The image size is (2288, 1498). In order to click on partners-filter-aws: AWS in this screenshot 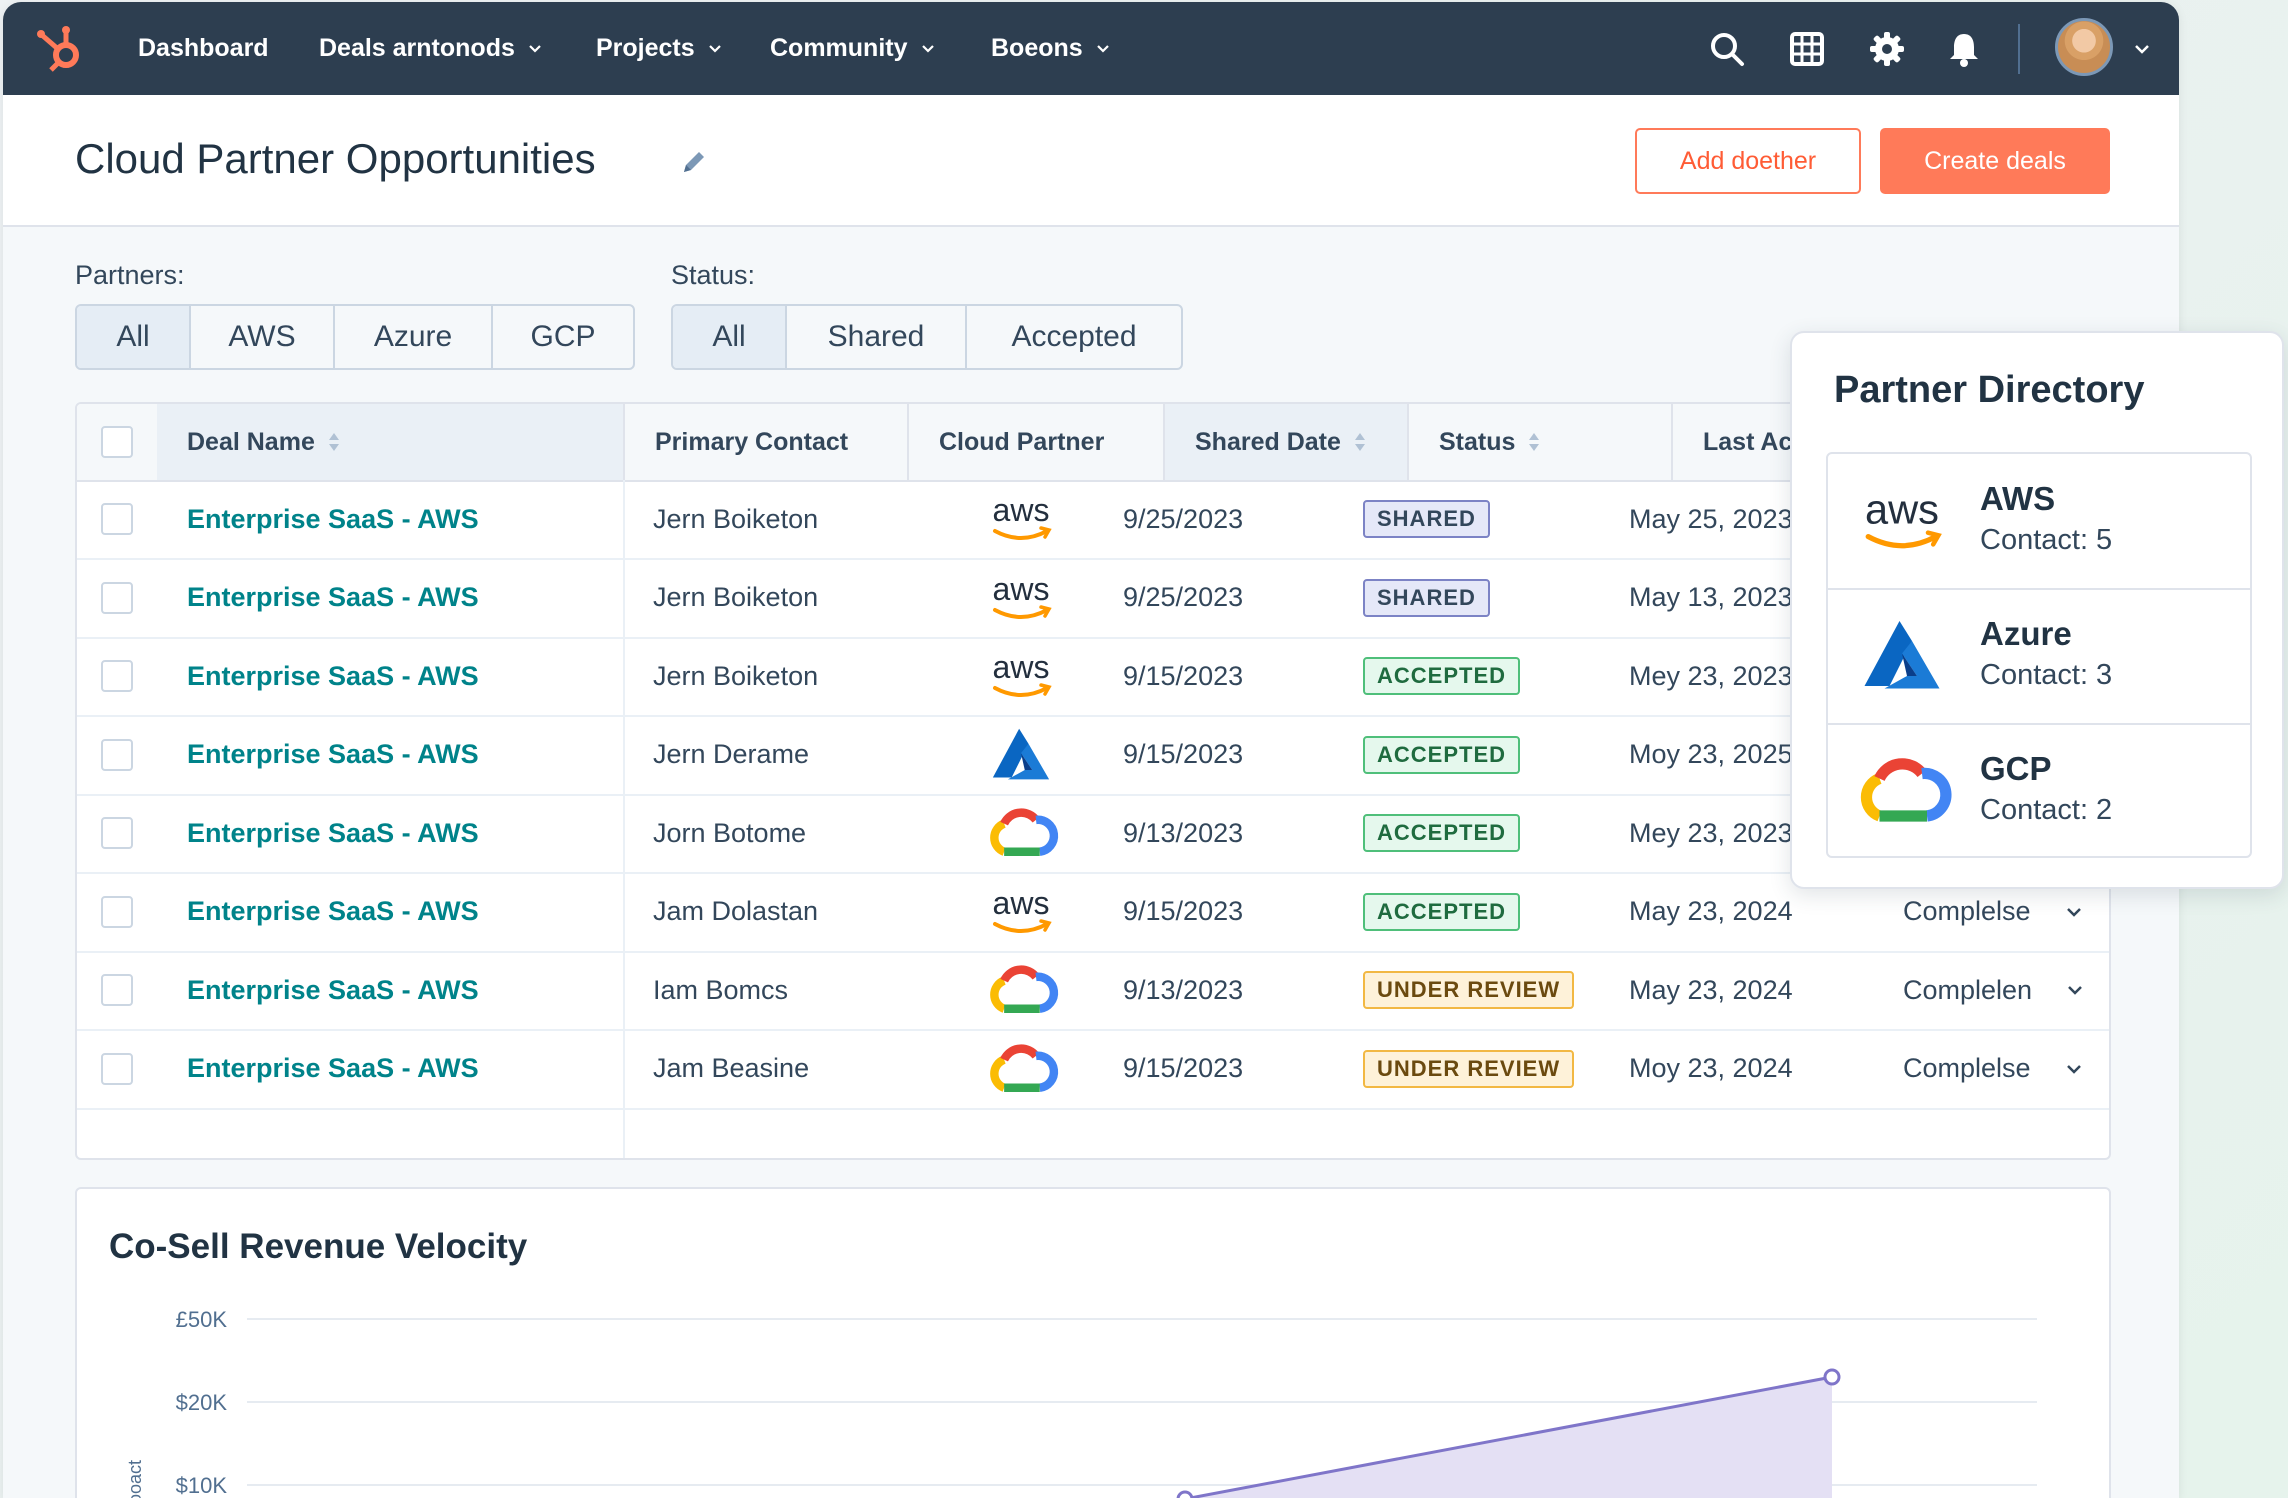, I will do `click(263, 337)`.